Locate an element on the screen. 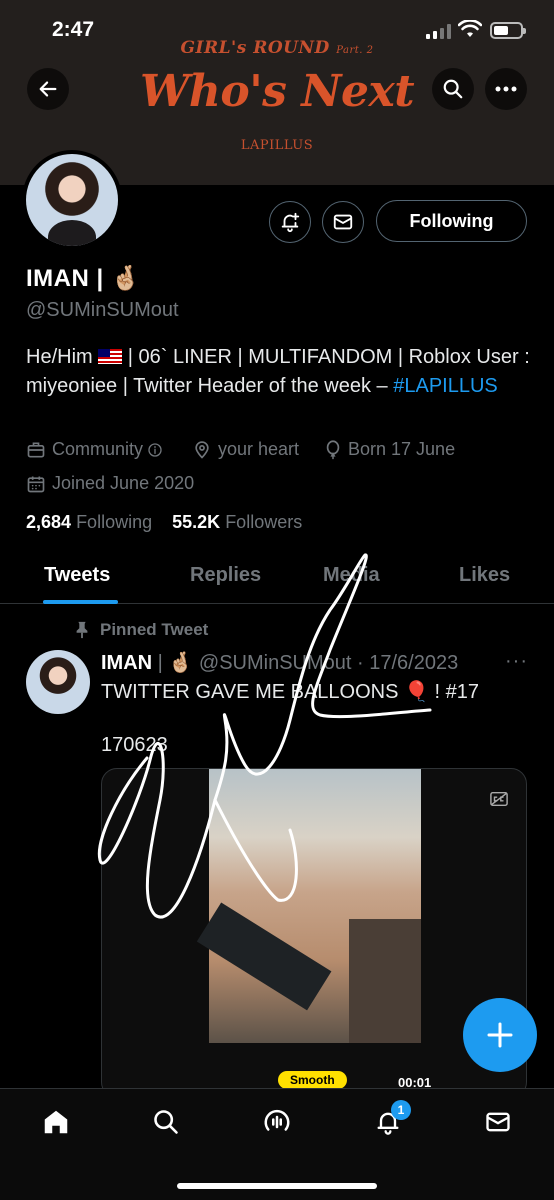 This screenshot has height=1200, width=554. calendar-icon is located at coordinates (36, 484).